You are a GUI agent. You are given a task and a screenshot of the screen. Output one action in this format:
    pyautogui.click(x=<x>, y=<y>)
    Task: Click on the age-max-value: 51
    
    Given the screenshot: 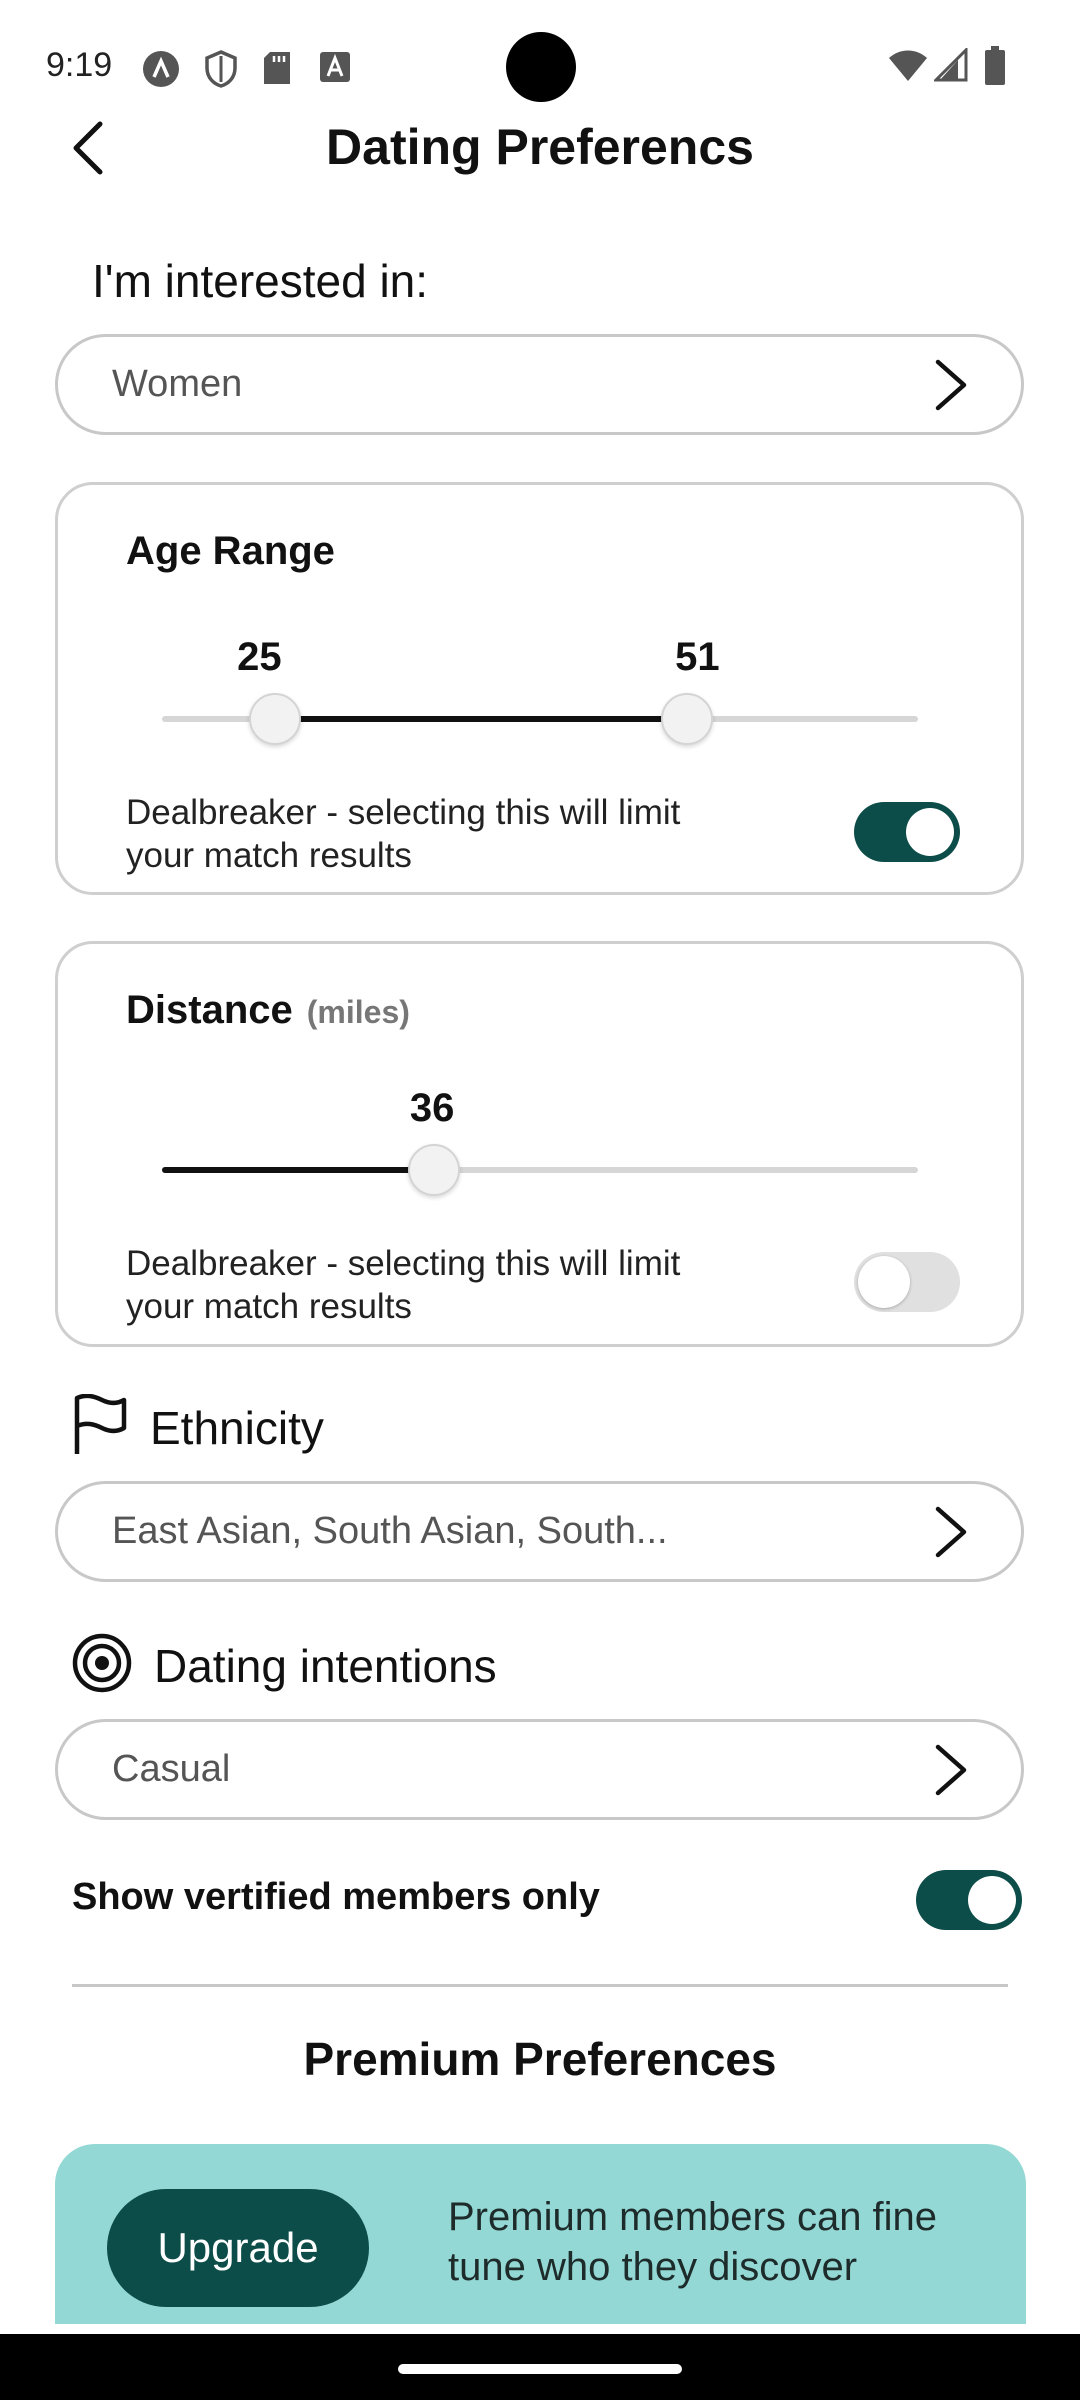 What is the action you would take?
    pyautogui.click(x=697, y=657)
    